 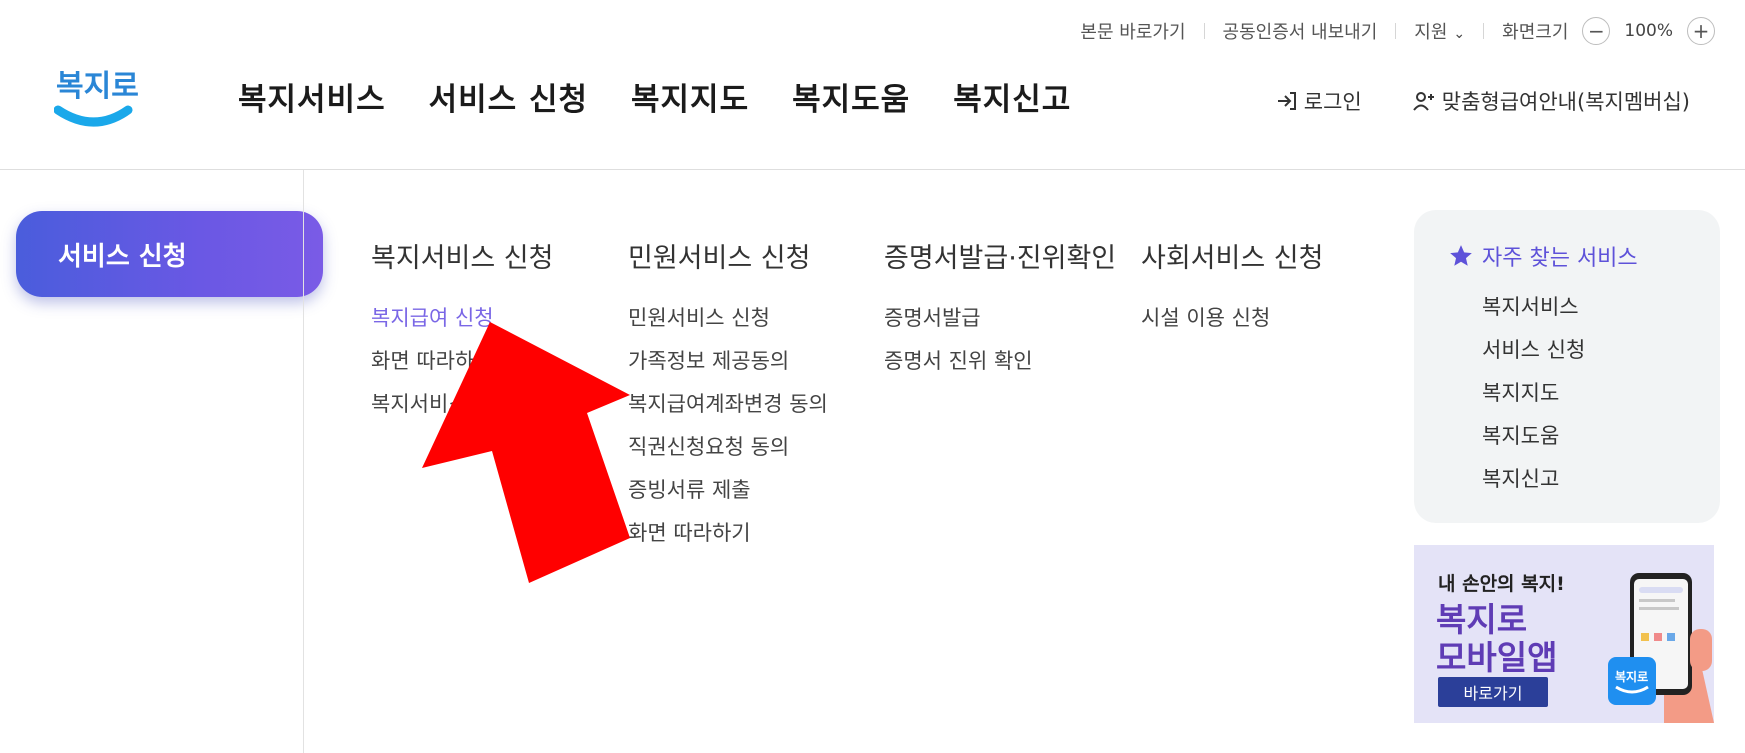 What do you see at coordinates (719, 258) in the screenshot?
I see `menu-column-title: 민원서비스 신청` at bounding box center [719, 258].